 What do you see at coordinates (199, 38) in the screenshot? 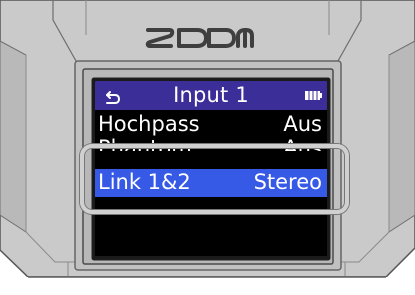
I see `zoom-logo` at bounding box center [199, 38].